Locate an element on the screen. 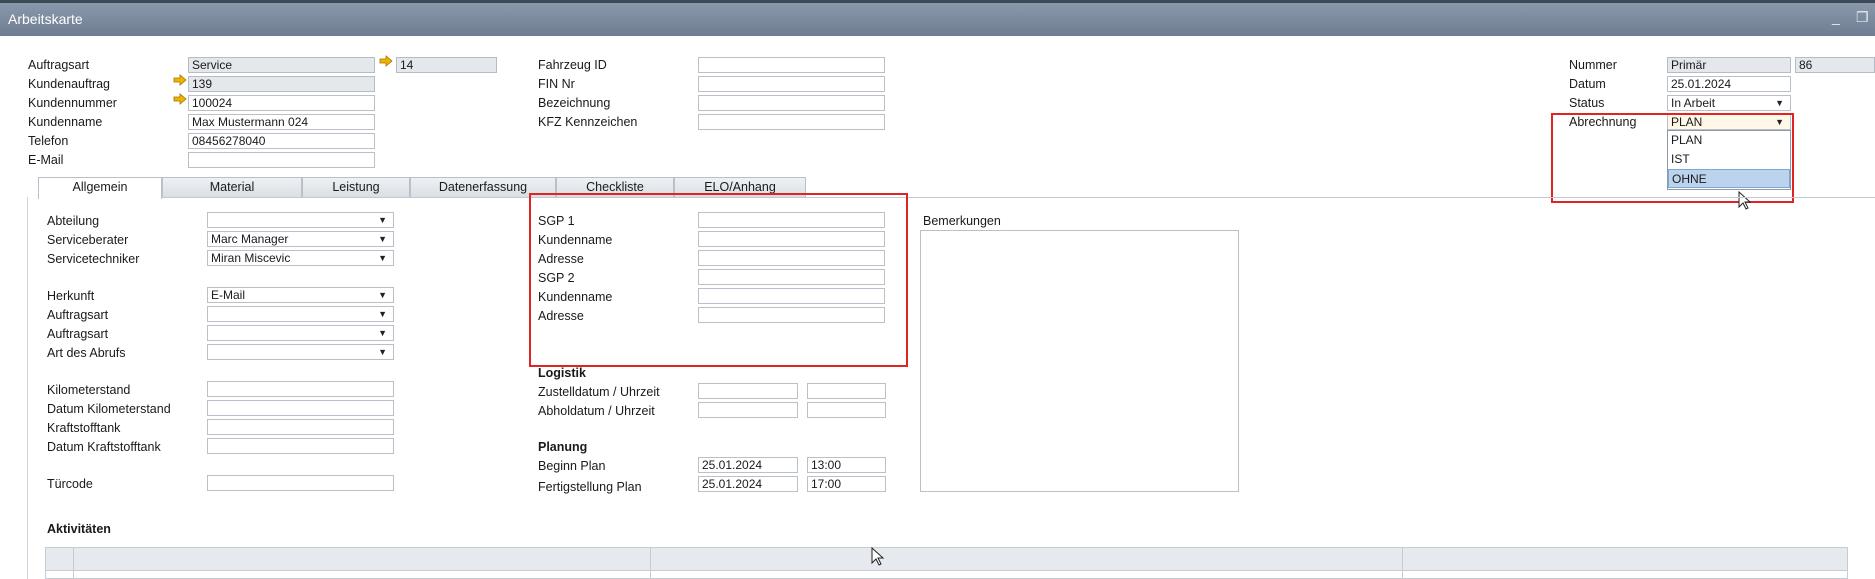  kundenname-field: Max Mustermann 024 is located at coordinates (281, 122).